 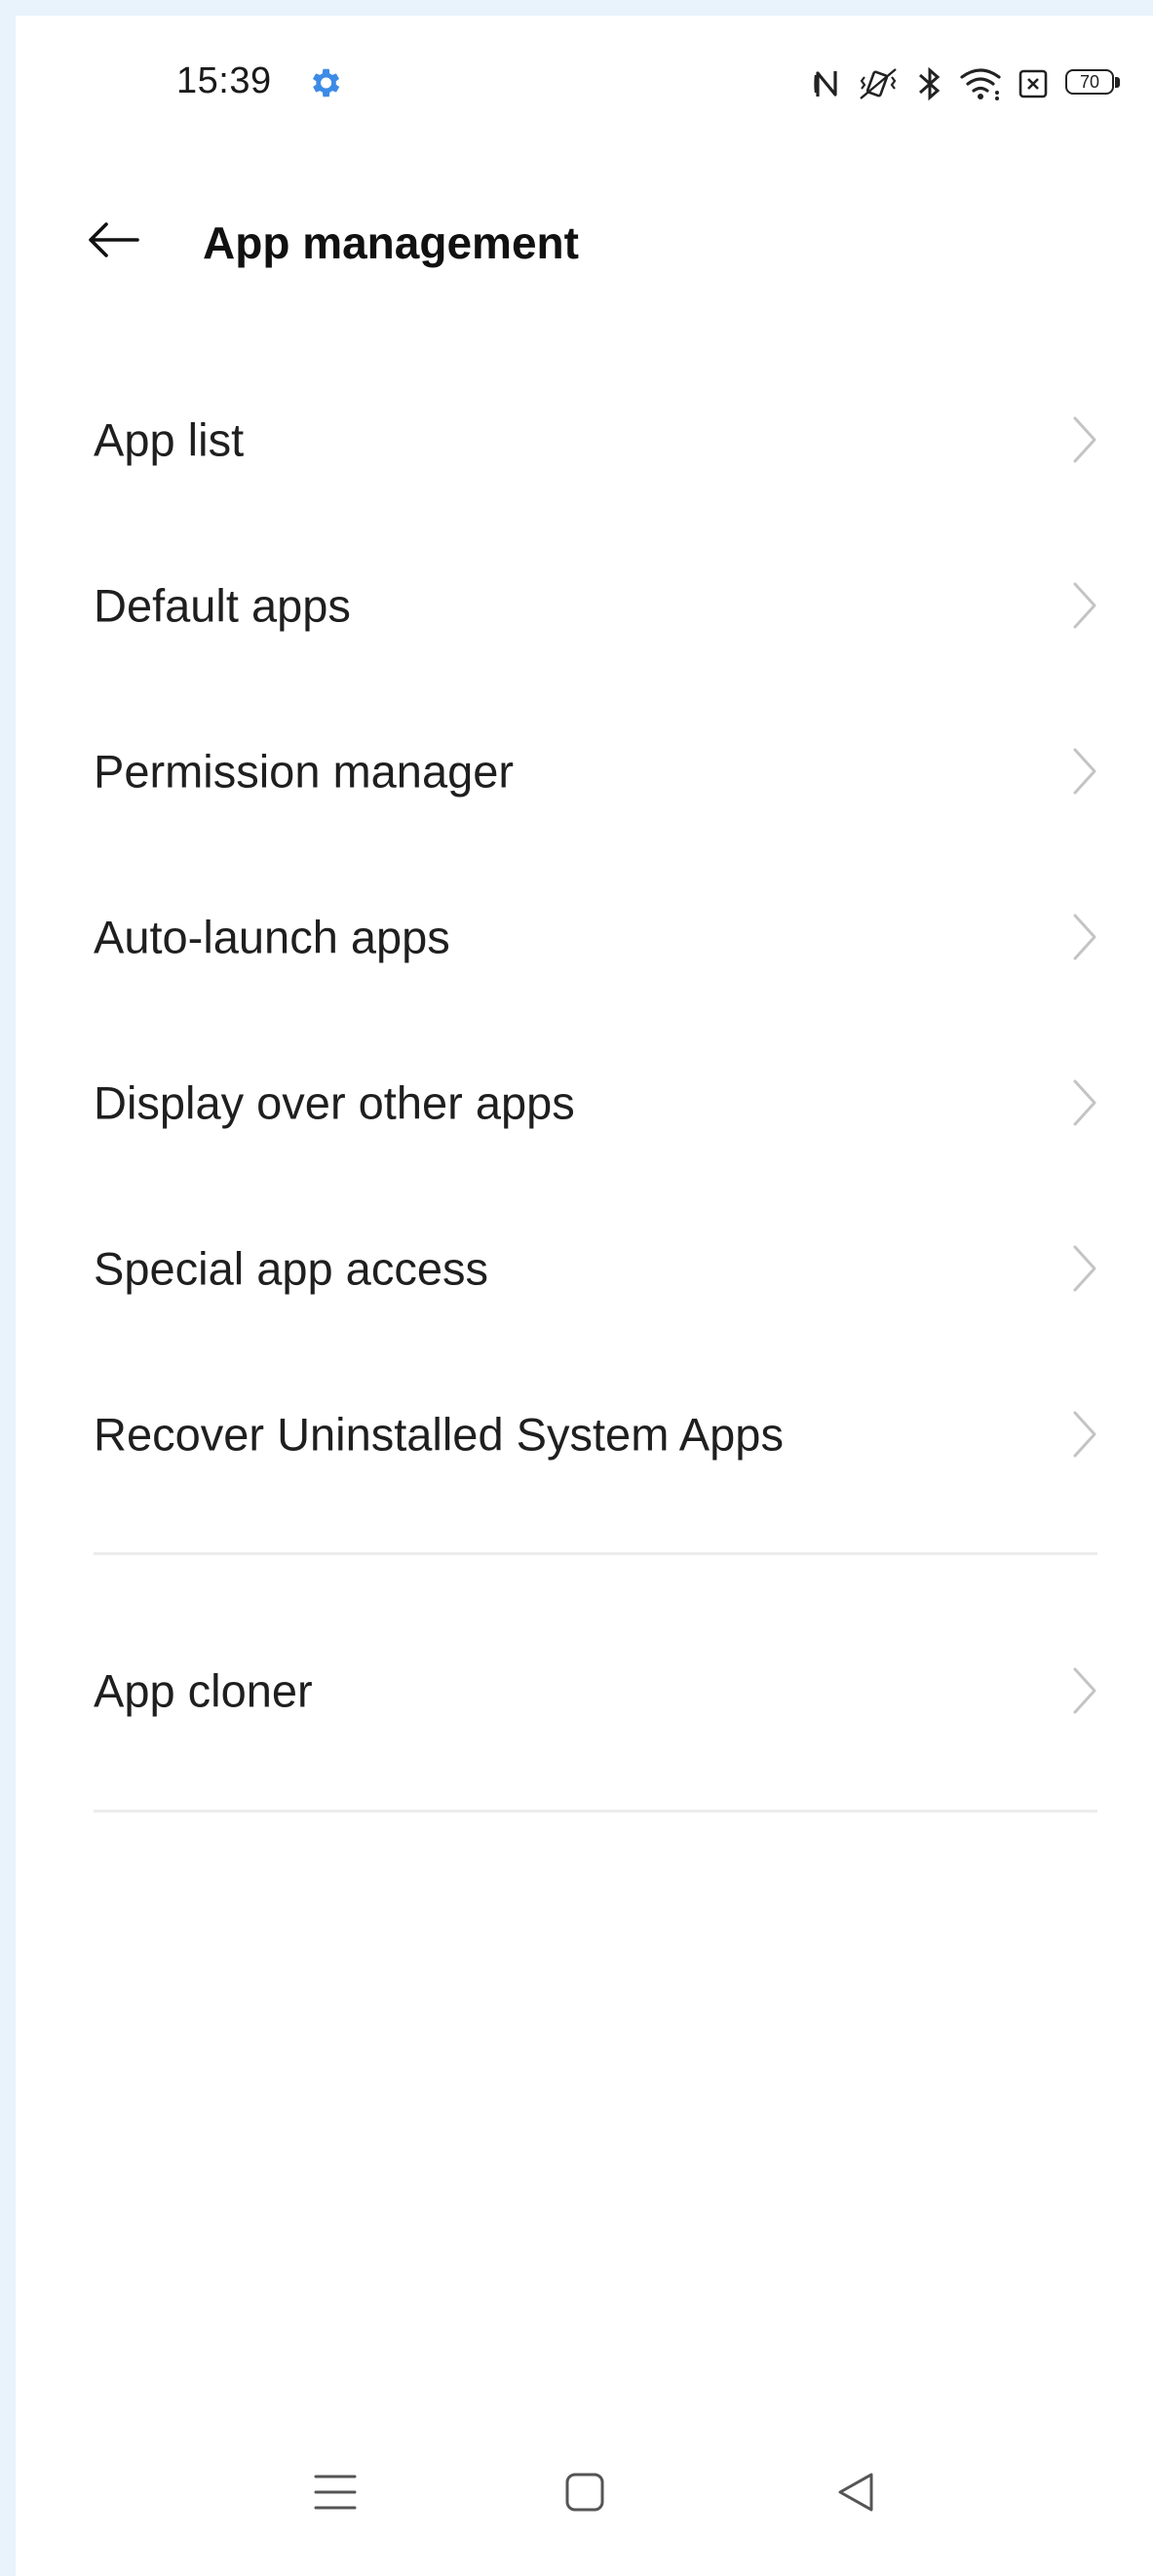 What do you see at coordinates (222, 605) in the screenshot?
I see `menu-item-label: Default apps` at bounding box center [222, 605].